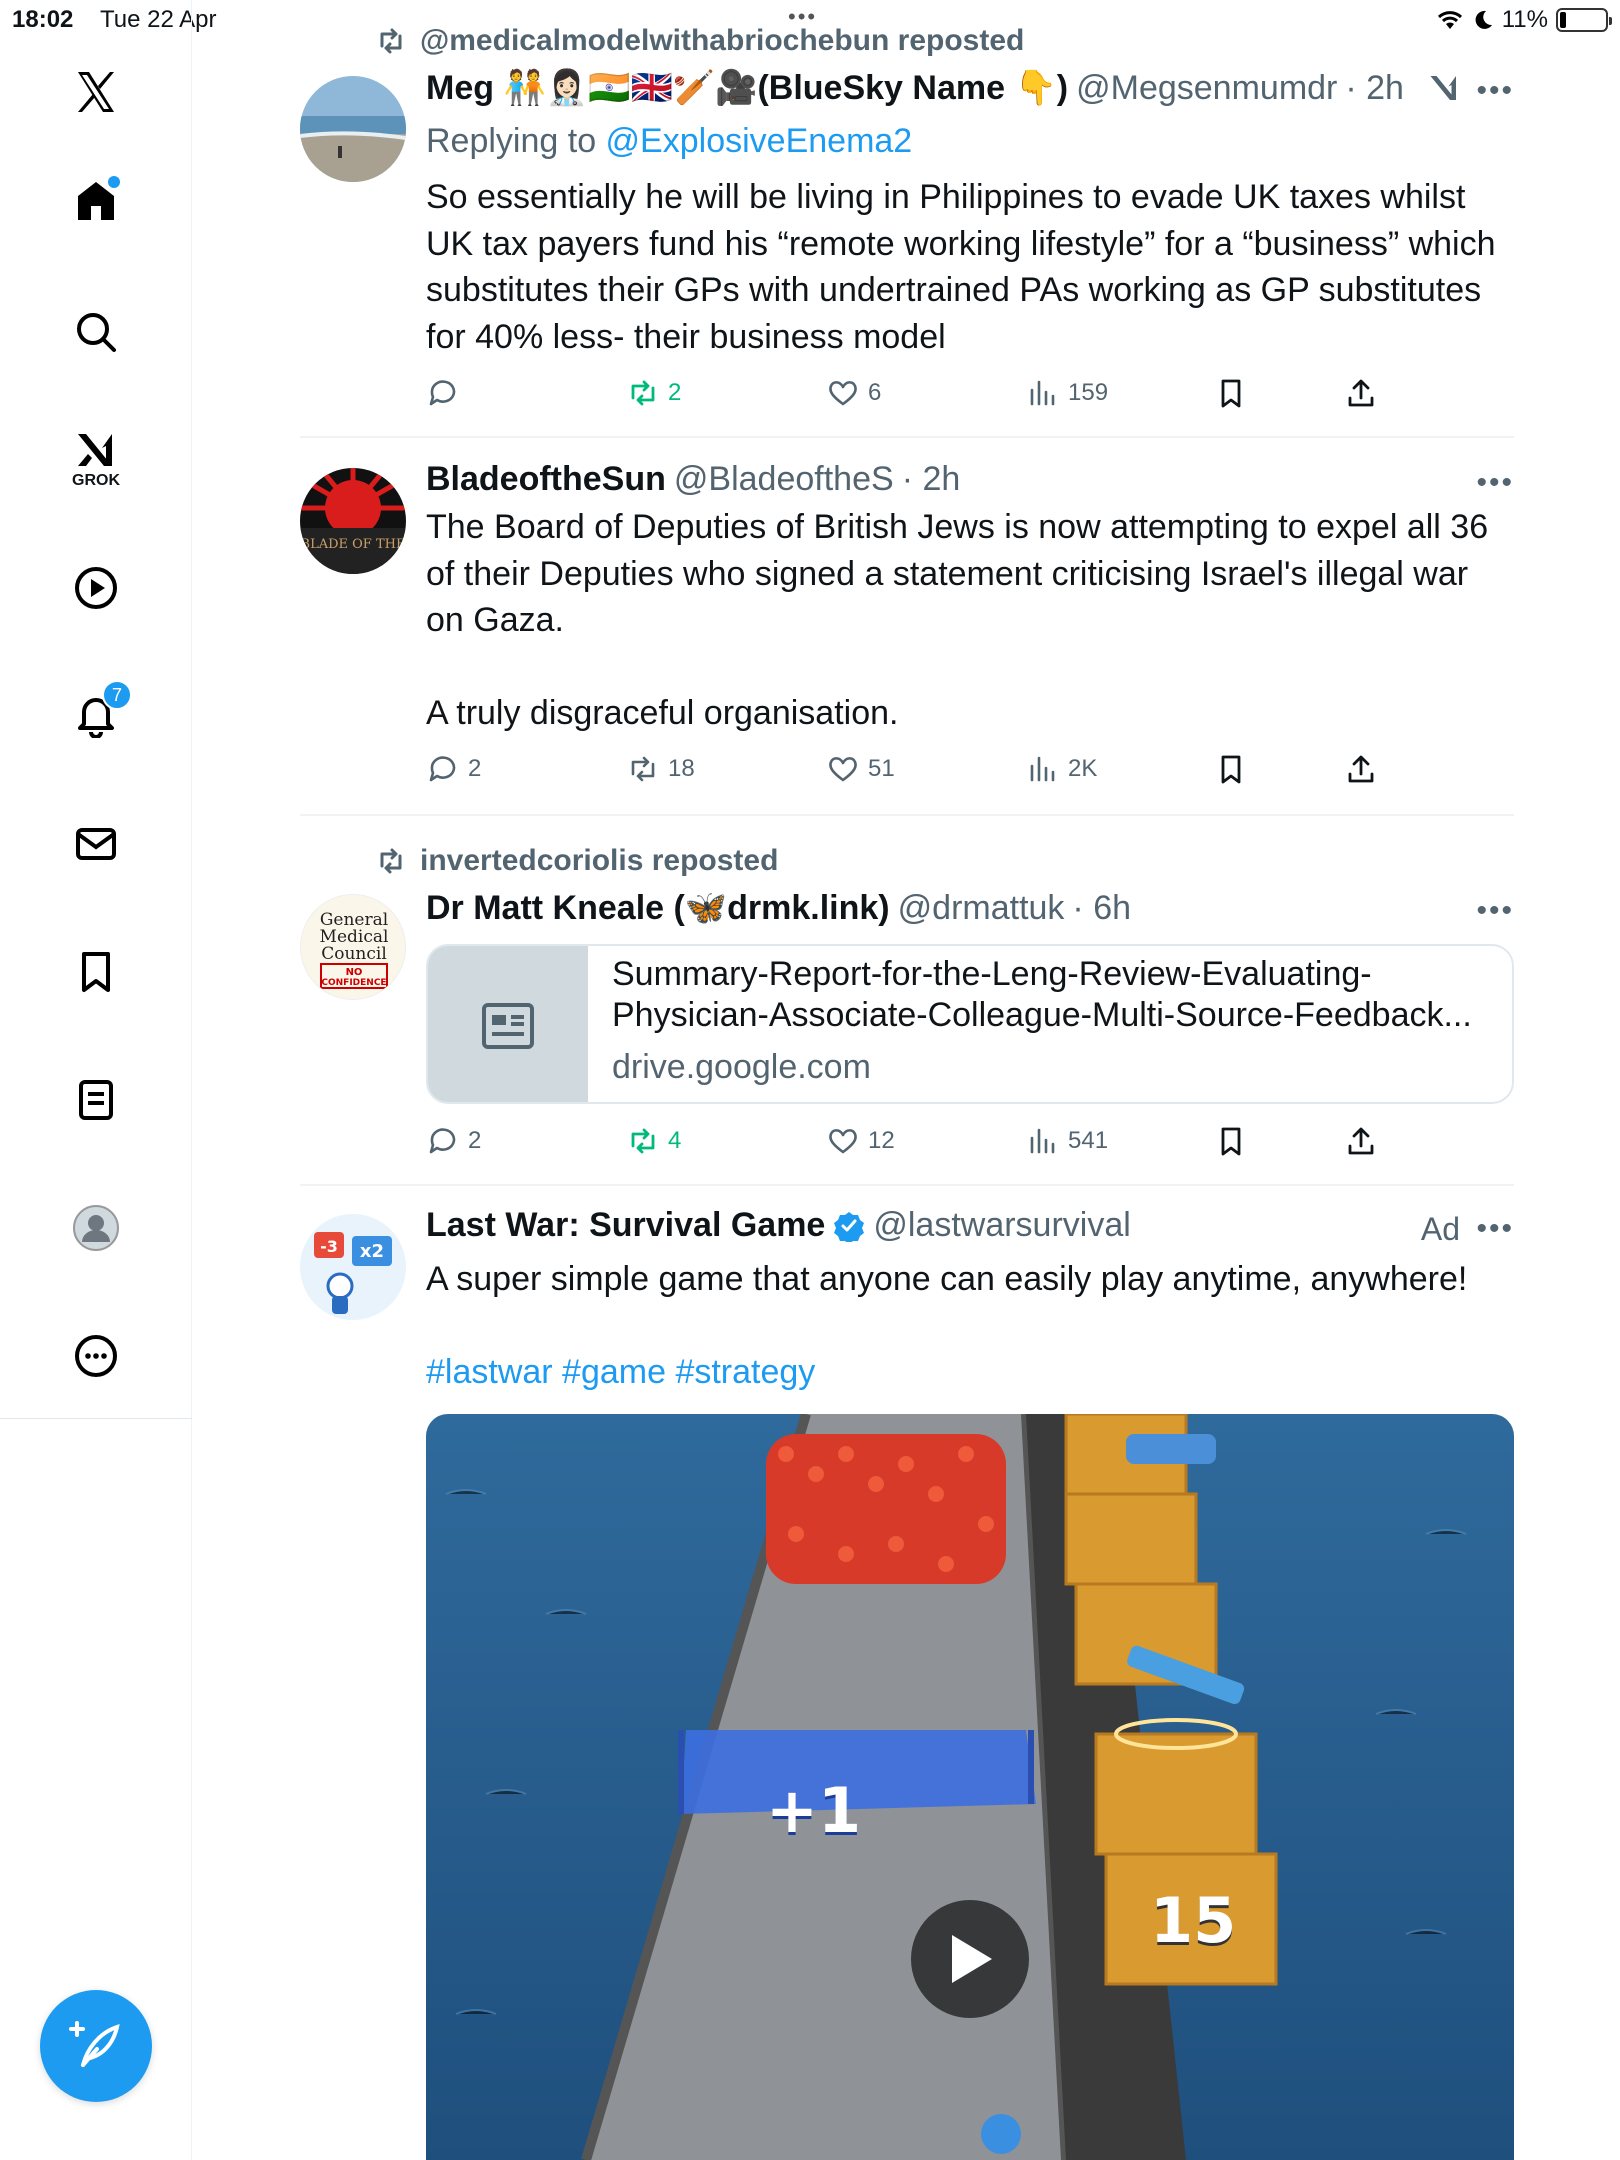 The image size is (1620, 2160). I want to click on sidebar-item-messages, so click(96, 844).